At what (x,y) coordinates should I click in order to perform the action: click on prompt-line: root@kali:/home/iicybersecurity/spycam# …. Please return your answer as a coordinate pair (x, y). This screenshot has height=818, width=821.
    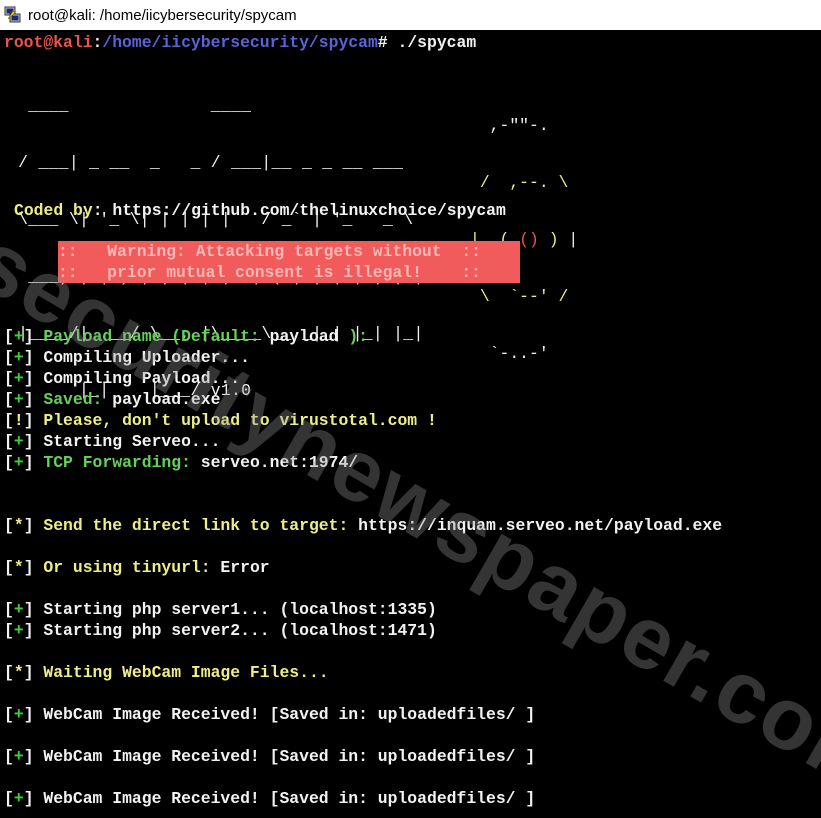
    Looking at the image, I should click on (240, 42).